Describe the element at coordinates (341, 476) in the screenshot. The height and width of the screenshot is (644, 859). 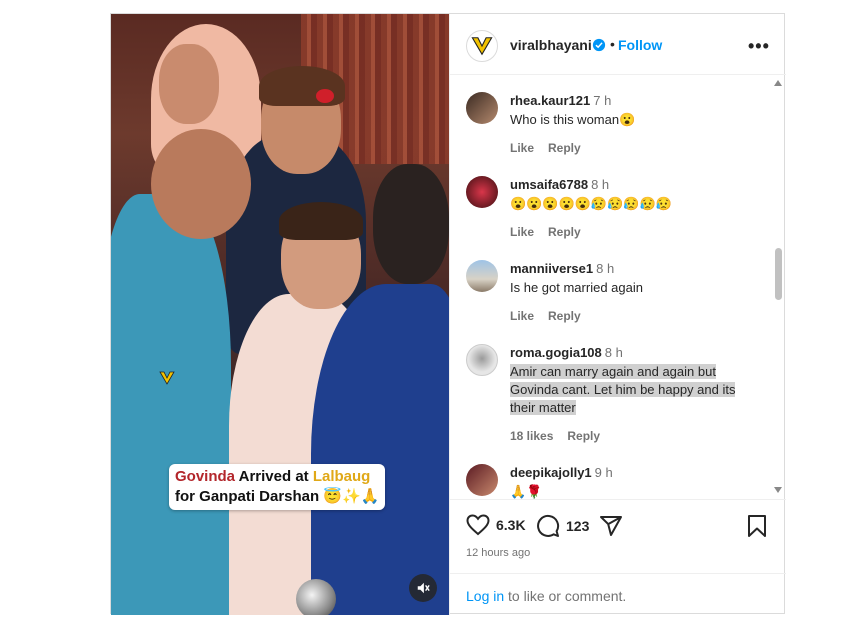
I see `caption-place: Lalbaug` at that location.